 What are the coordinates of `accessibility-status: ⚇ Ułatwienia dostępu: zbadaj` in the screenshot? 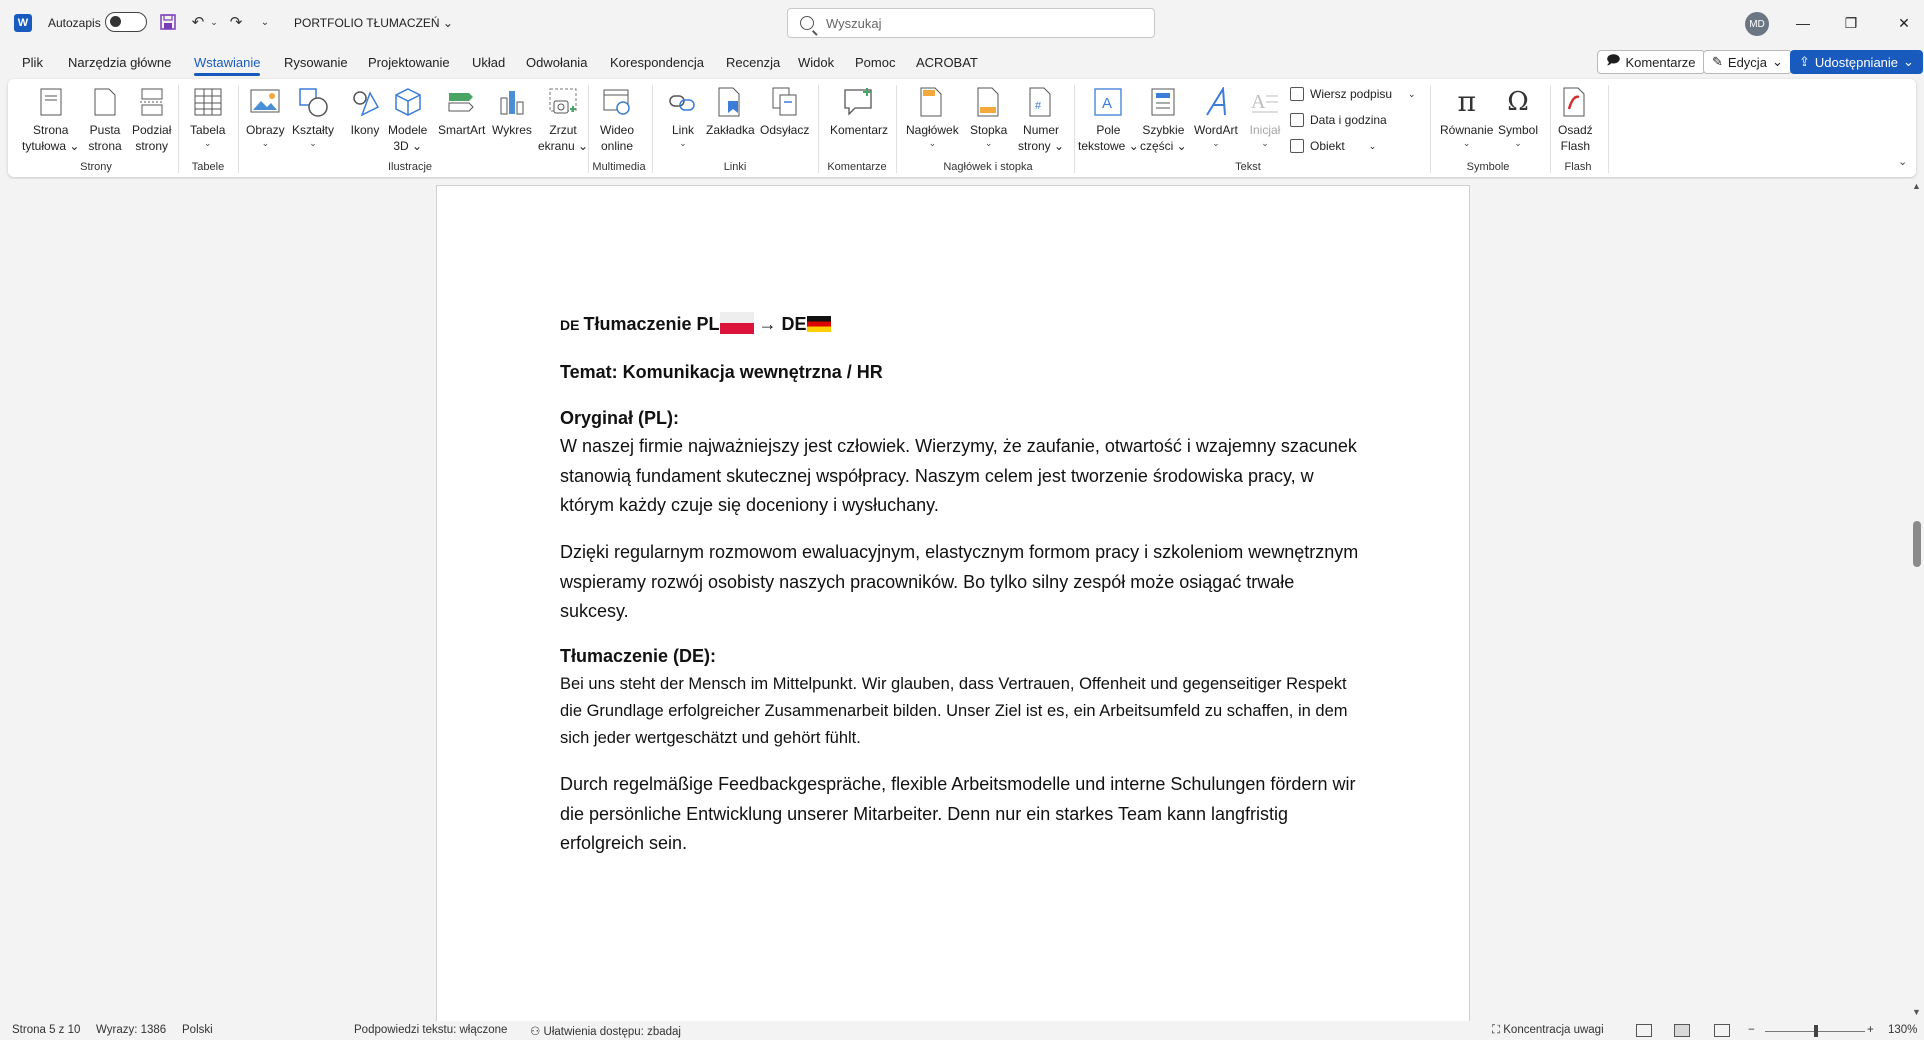 It's located at (605, 1031).